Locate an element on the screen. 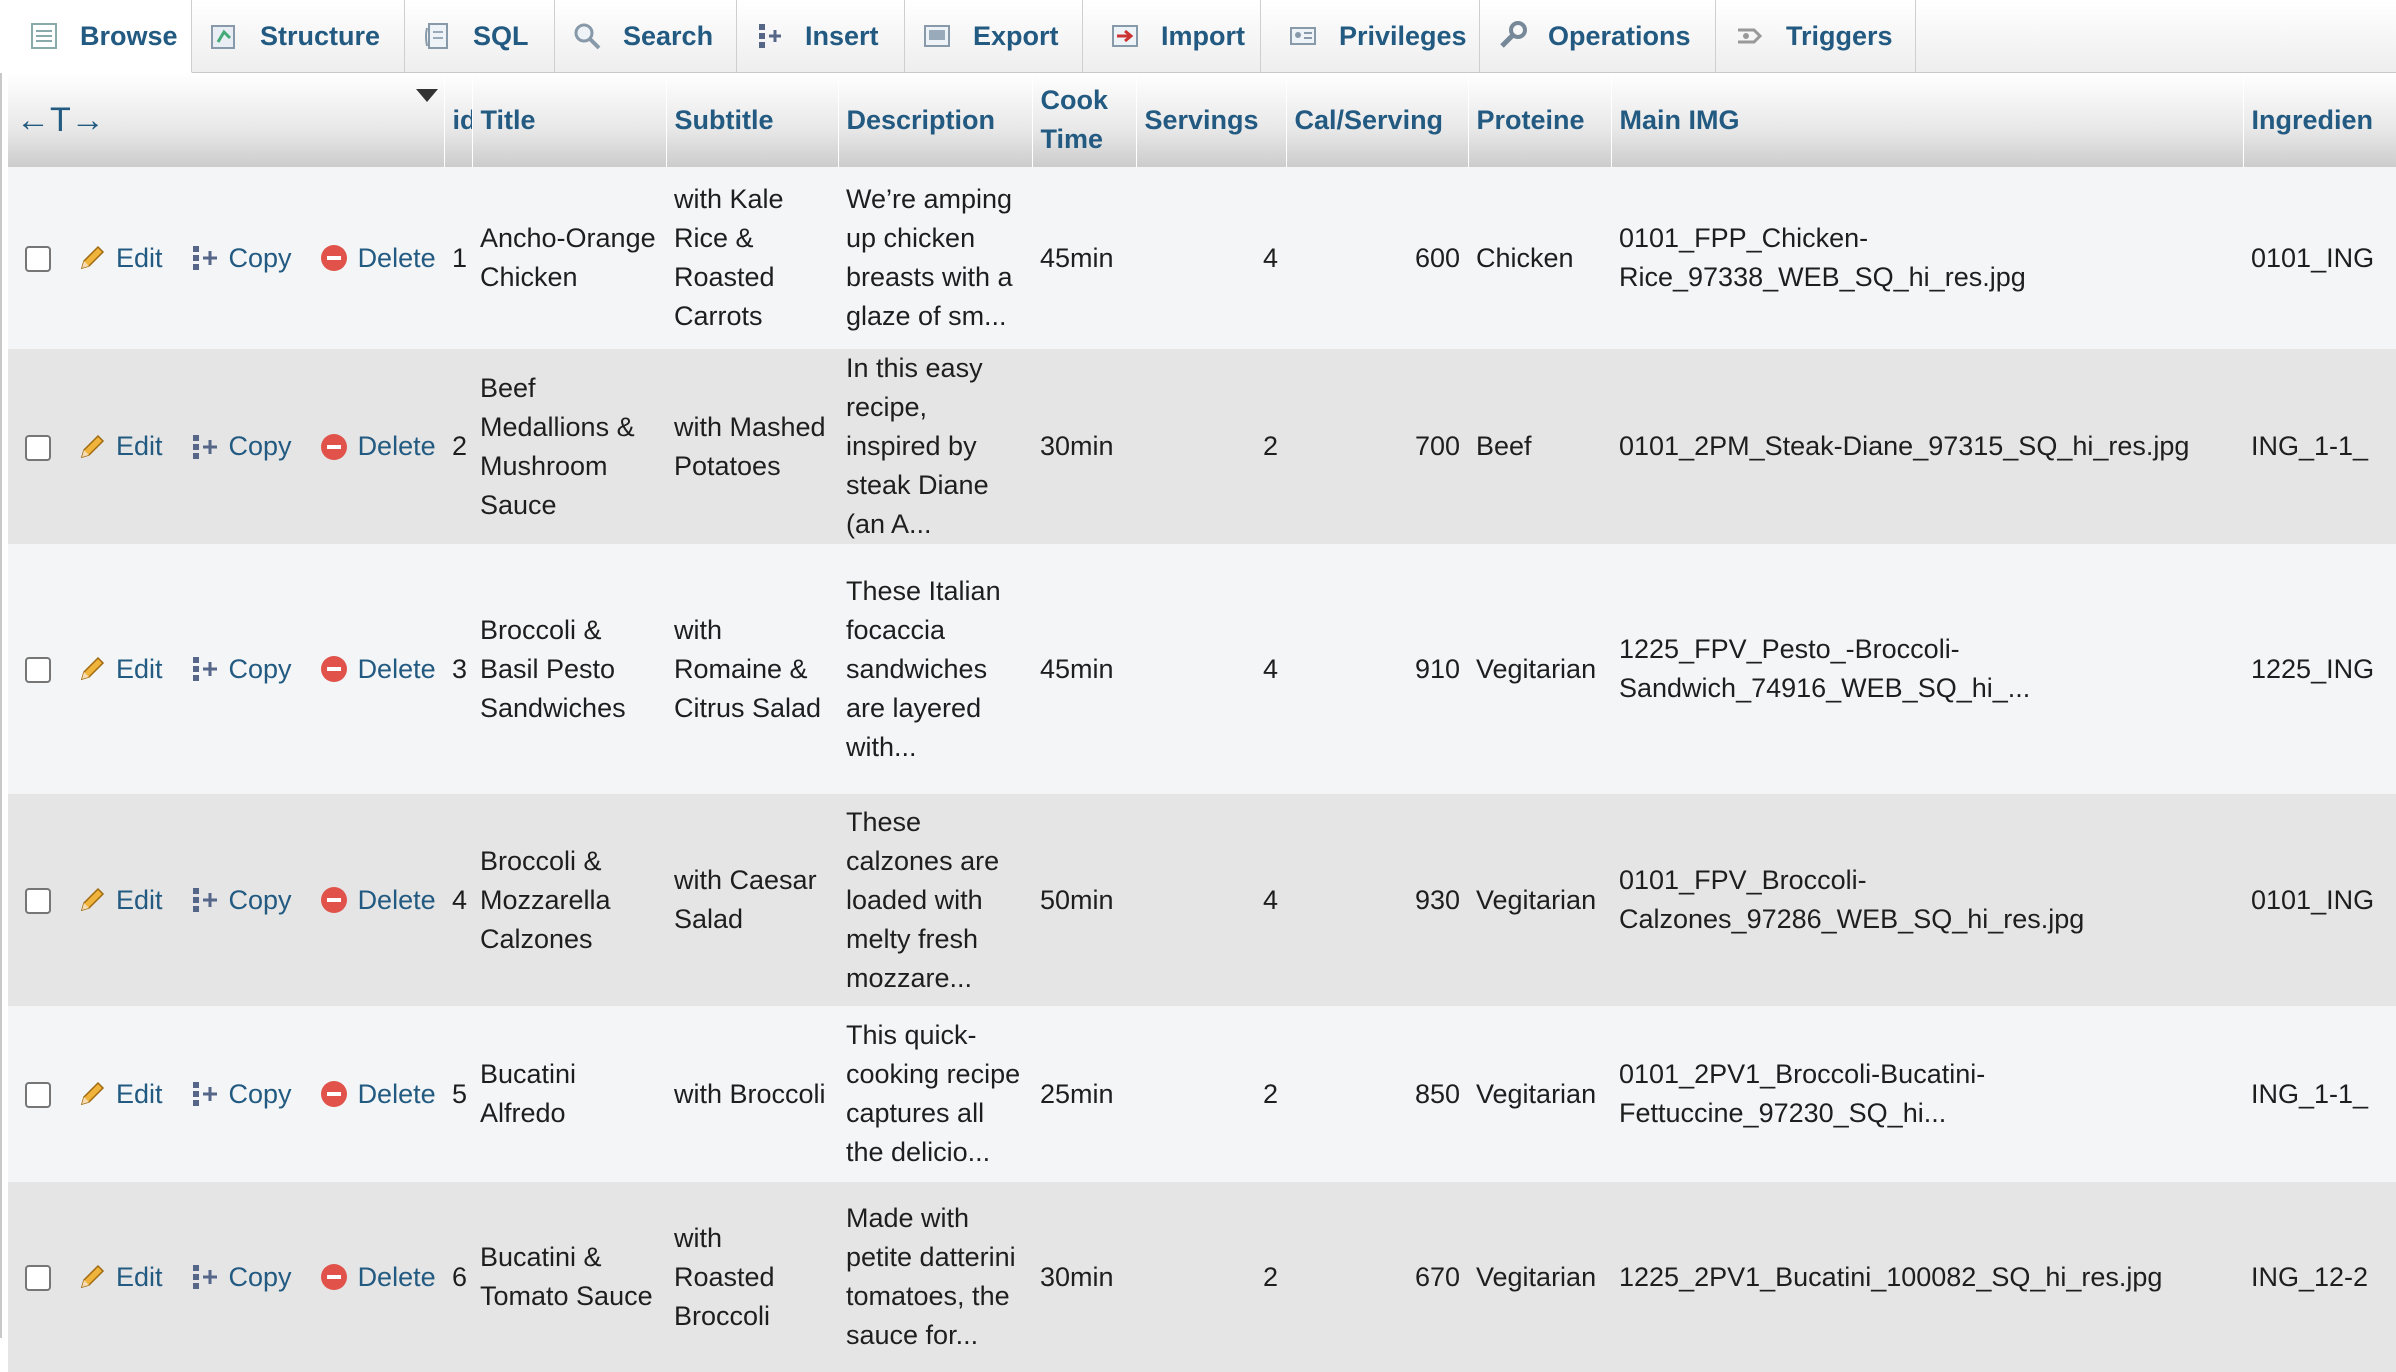 The width and height of the screenshot is (2396, 1372). triggers-icon is located at coordinates (1750, 36).